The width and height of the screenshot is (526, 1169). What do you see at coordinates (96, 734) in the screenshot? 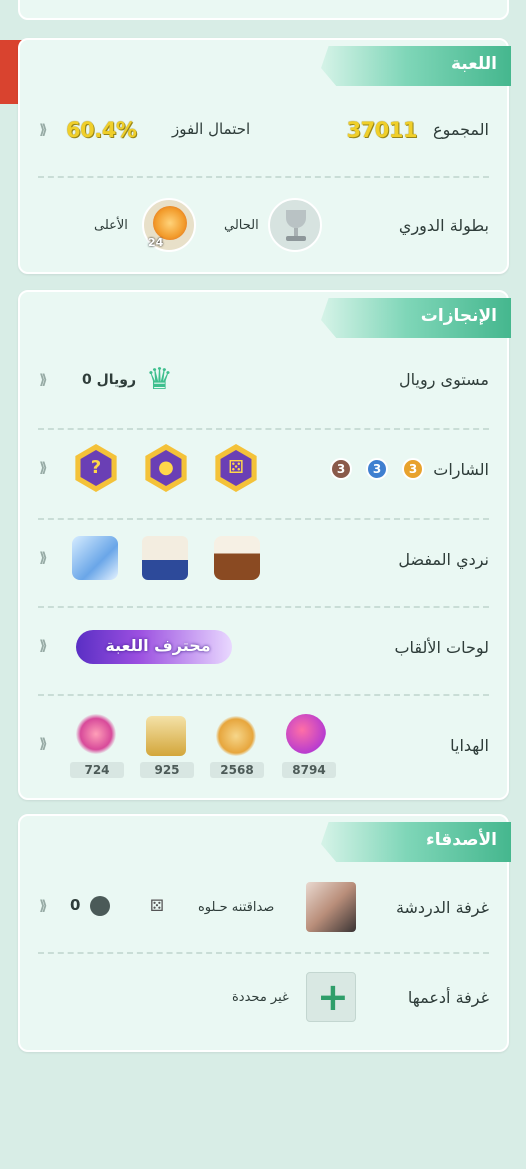
I see `lollipop-gift-icon` at bounding box center [96, 734].